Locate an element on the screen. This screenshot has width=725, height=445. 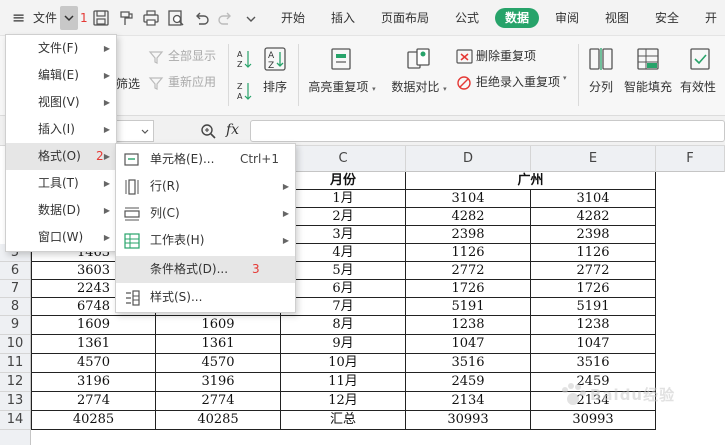
remove-duplicates-button: 删除重复项 is located at coordinates (506, 56).